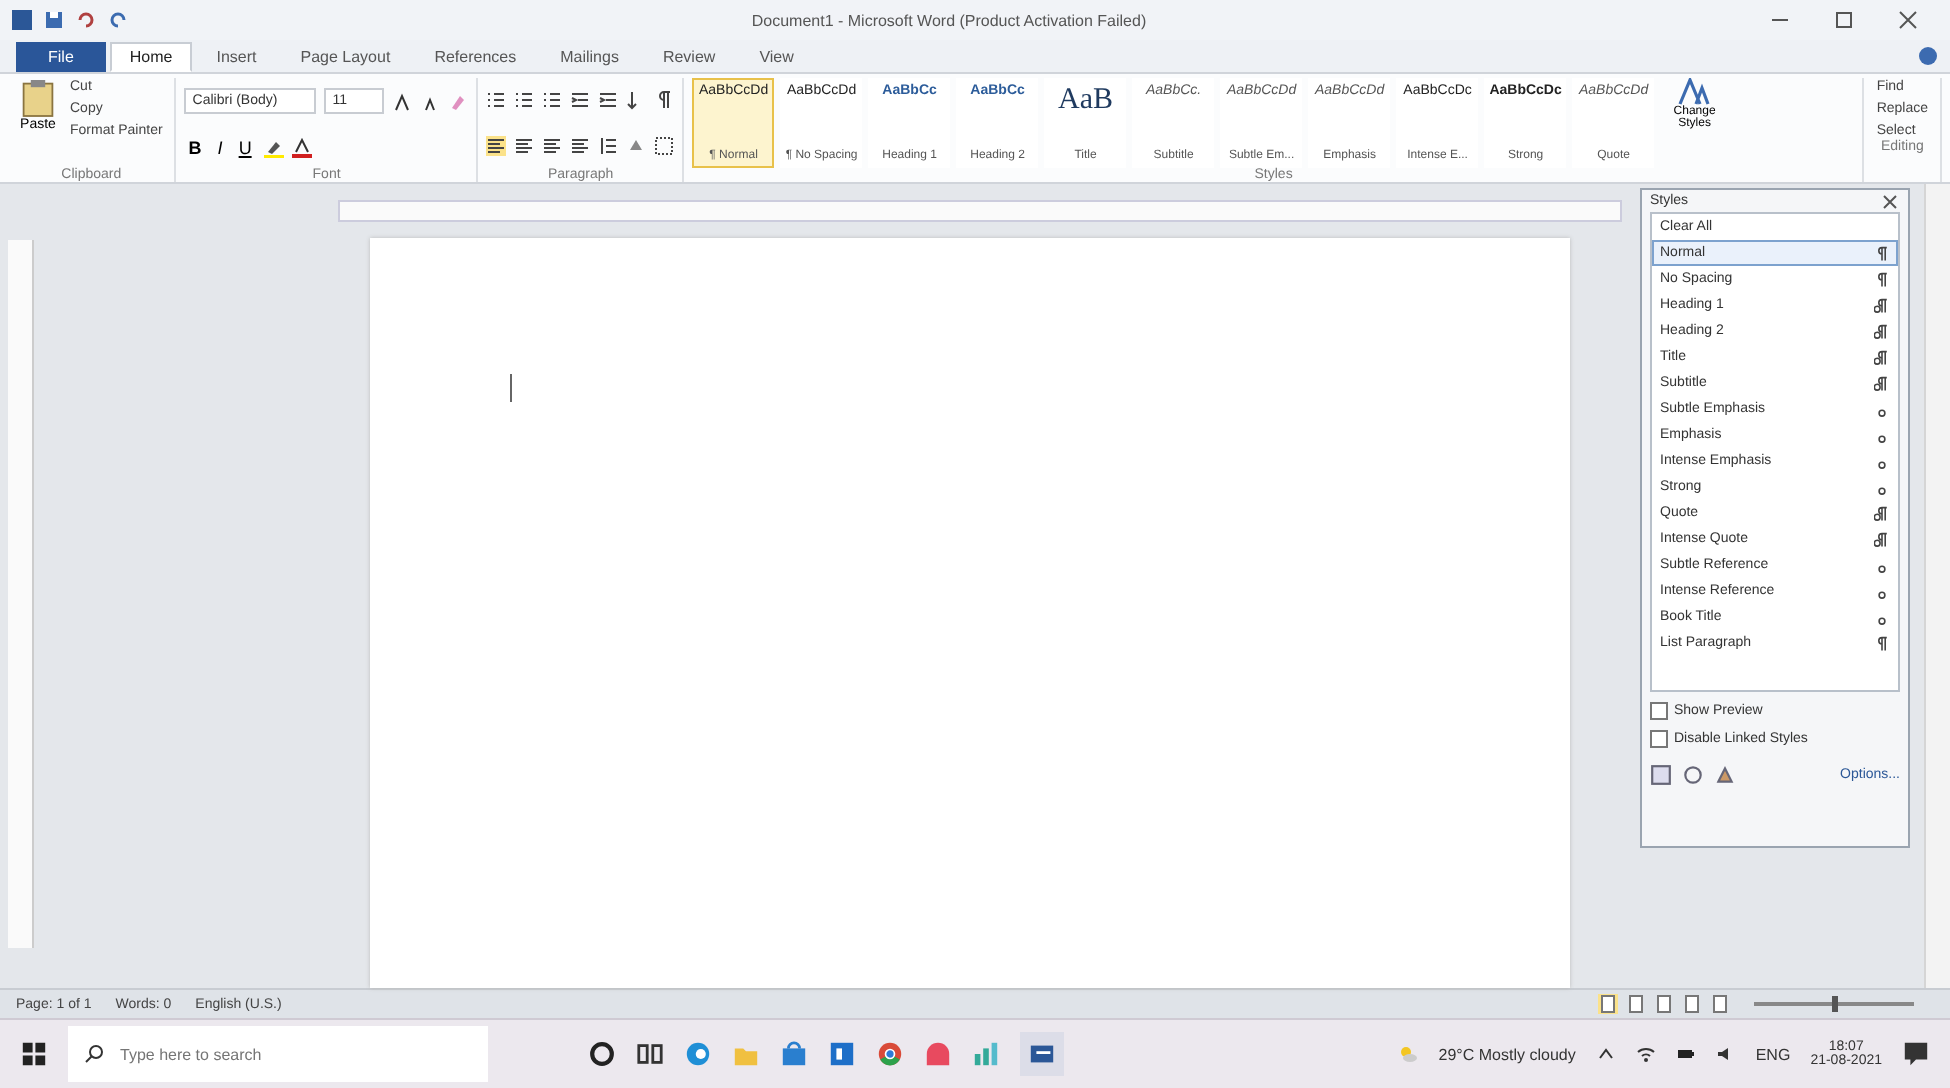 The image size is (1950, 1088). I want to click on wifi-icon, so click(1645, 1054).